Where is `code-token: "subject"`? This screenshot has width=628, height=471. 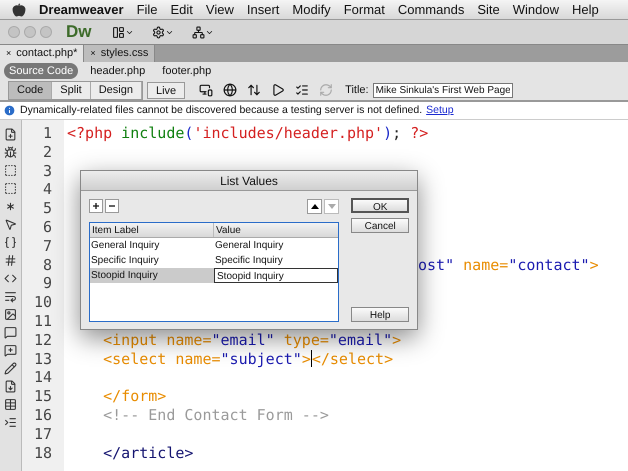
code-token: "subject" is located at coordinates (261, 359).